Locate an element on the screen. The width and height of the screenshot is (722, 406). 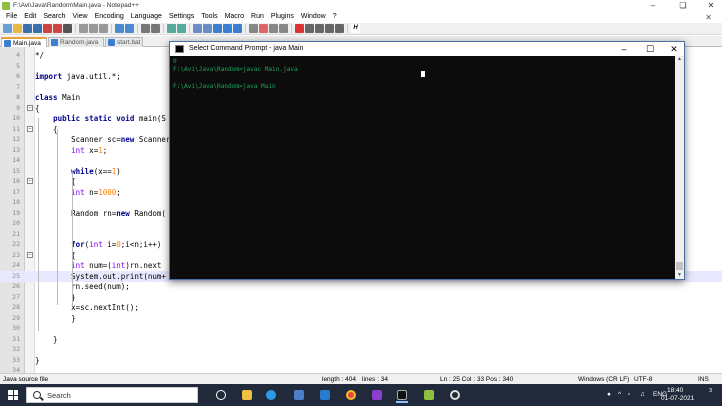
cmd-scrollbar: ▲ ▼ is located at coordinates (679, 167).